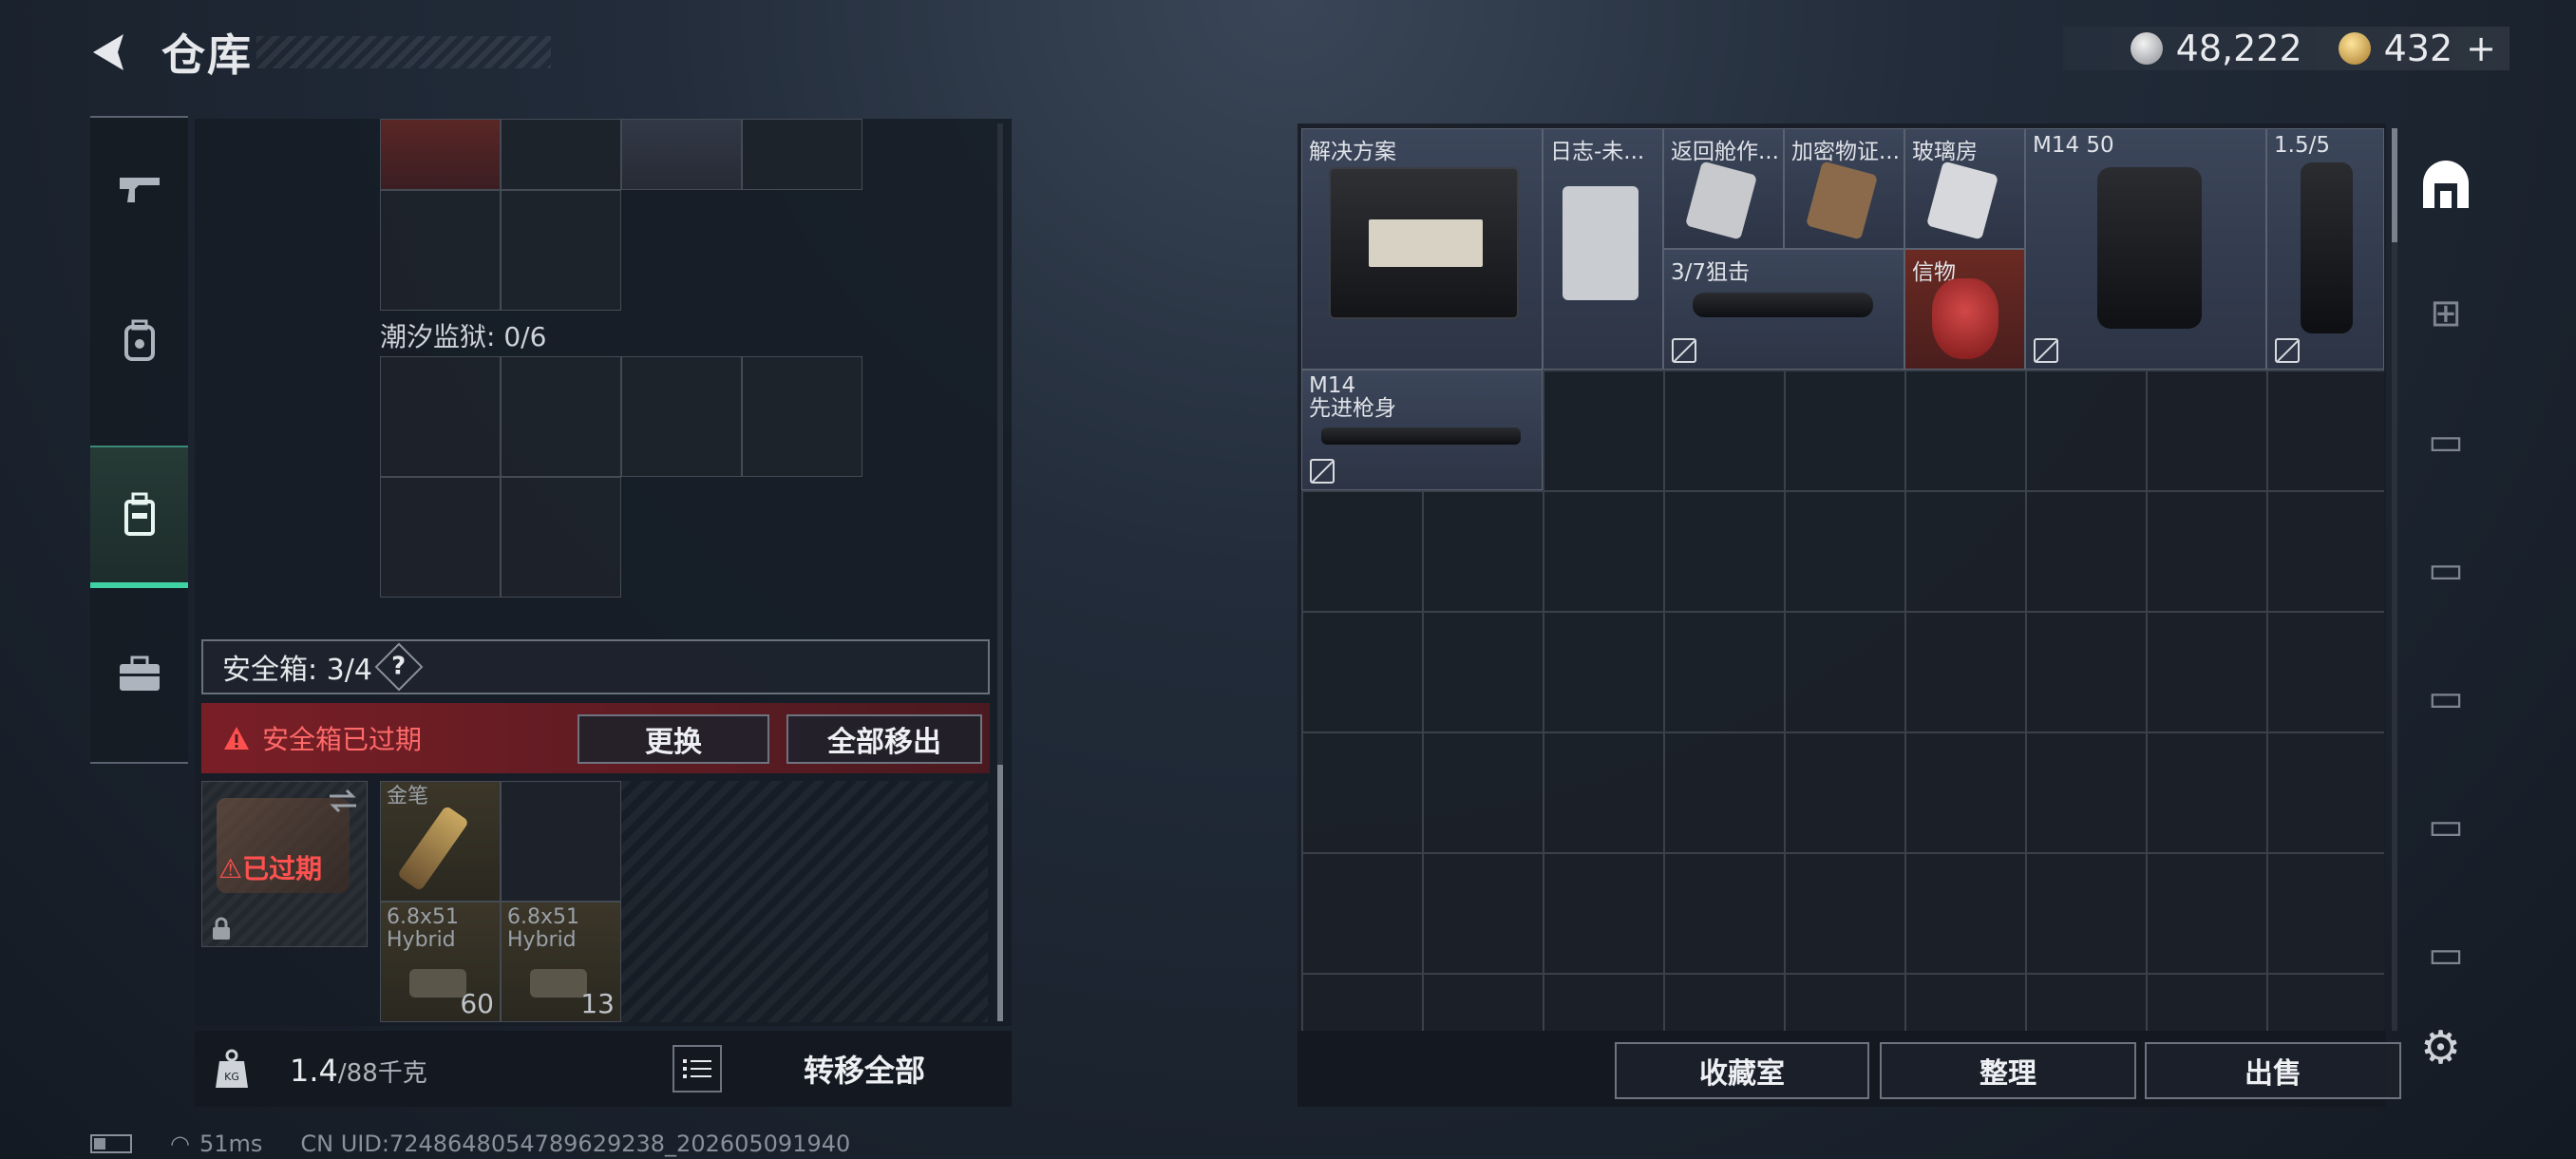 The width and height of the screenshot is (2576, 1159). I want to click on help-icon: ?, so click(399, 667).